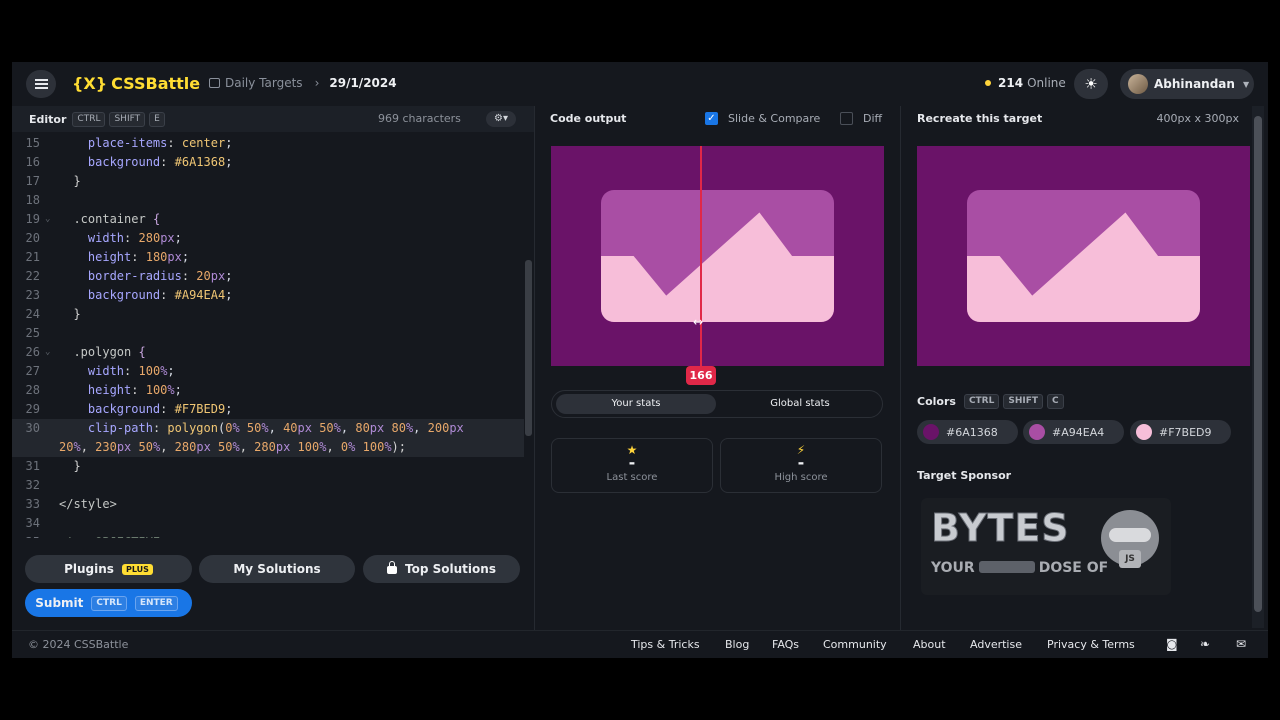  What do you see at coordinates (1091, 644) in the screenshot?
I see `footer-link-privacy: Privacy & Terms` at bounding box center [1091, 644].